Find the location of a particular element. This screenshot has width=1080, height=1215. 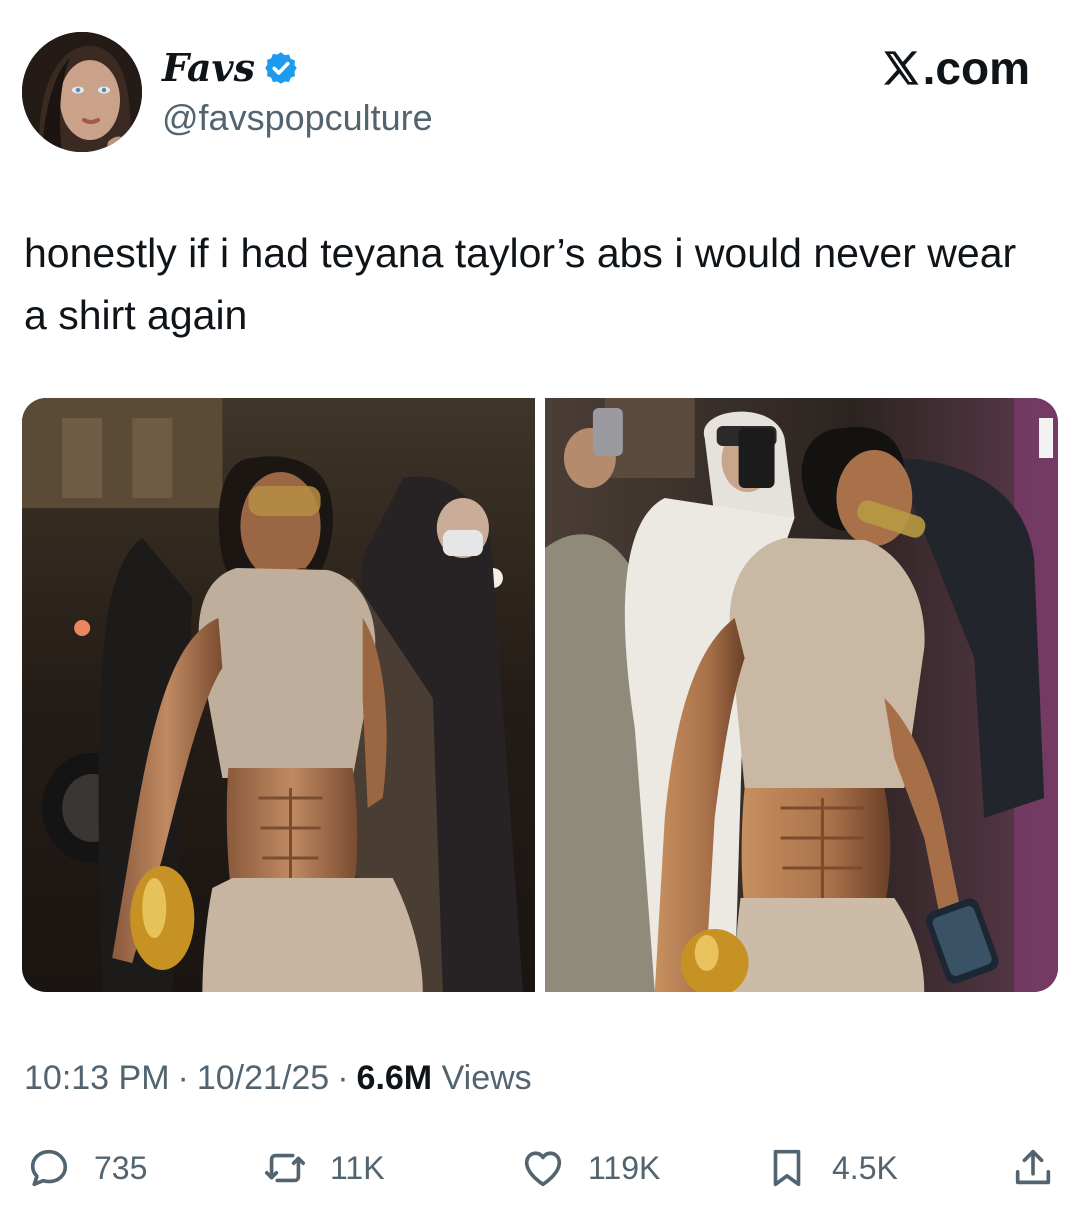

avatar-image is located at coordinates (82, 92).